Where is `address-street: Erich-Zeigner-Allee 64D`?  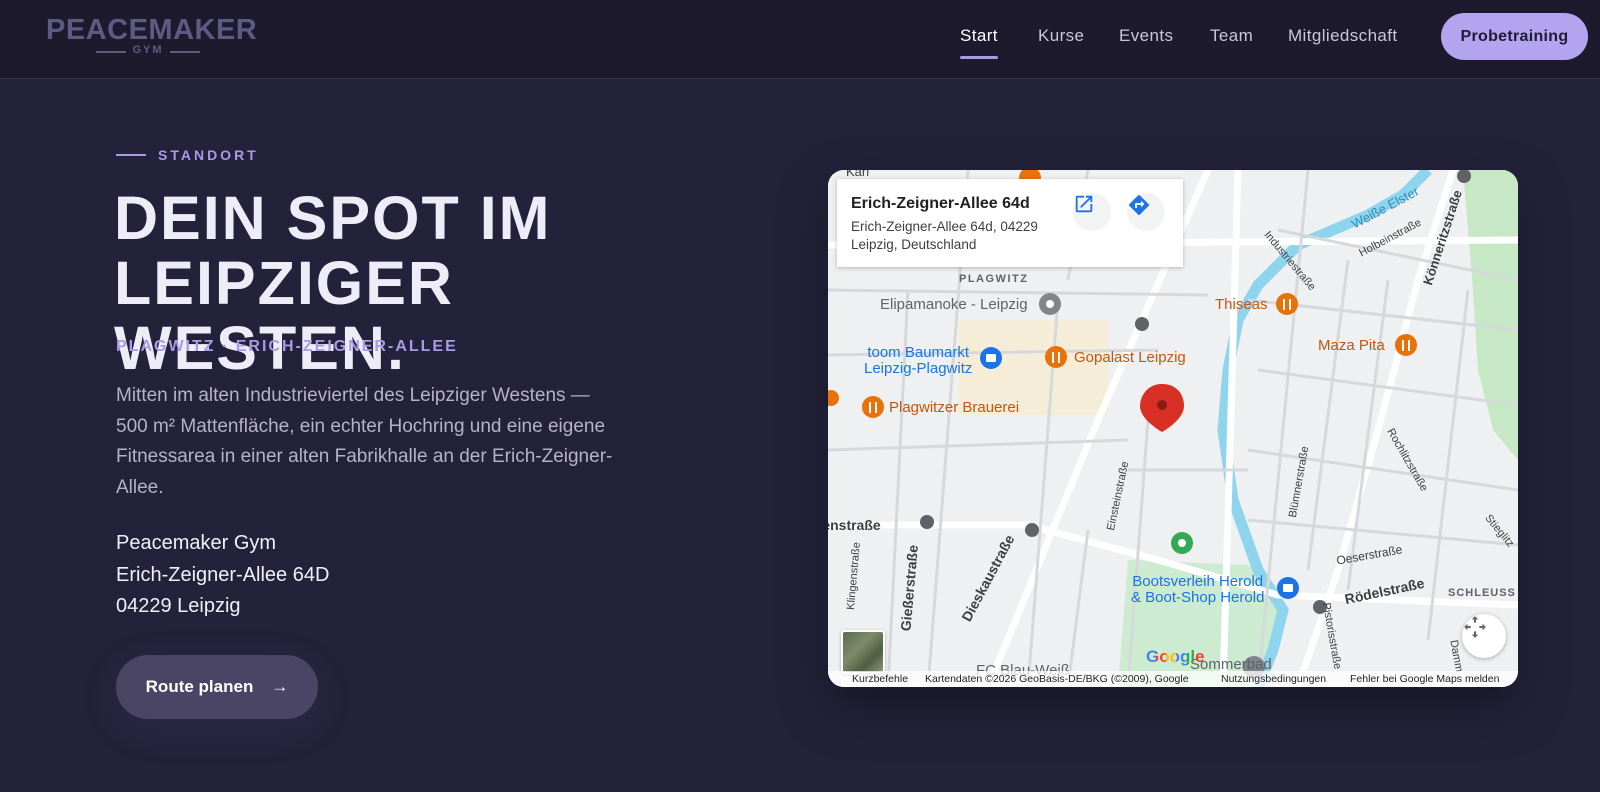
address-street: Erich-Zeigner-Allee 64D is located at coordinates (223, 574).